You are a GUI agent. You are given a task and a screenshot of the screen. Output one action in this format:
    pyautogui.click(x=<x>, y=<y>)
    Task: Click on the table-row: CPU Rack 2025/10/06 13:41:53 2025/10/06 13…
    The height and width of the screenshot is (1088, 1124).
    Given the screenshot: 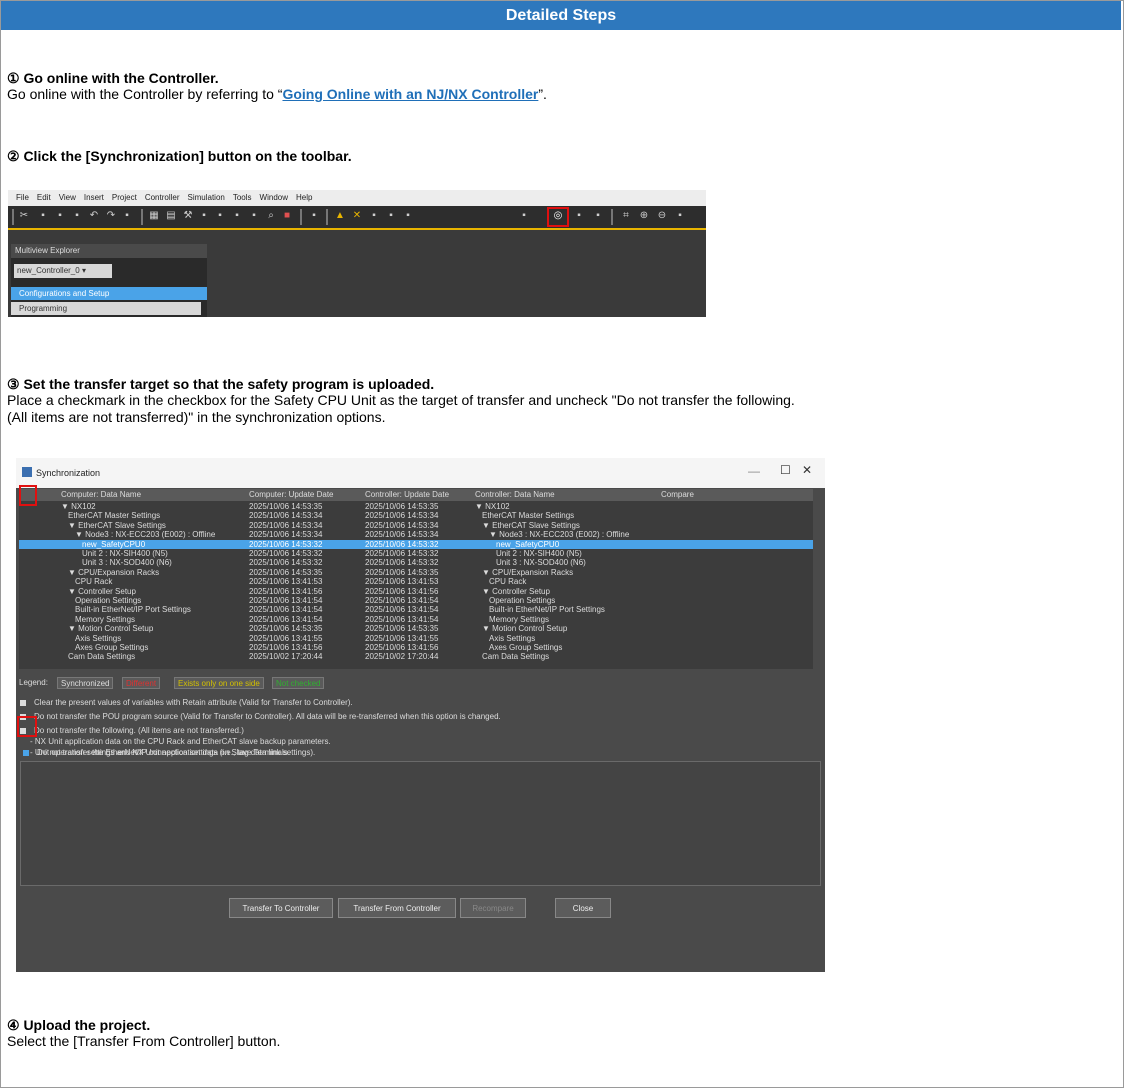 What is the action you would take?
    pyautogui.click(x=416, y=581)
    